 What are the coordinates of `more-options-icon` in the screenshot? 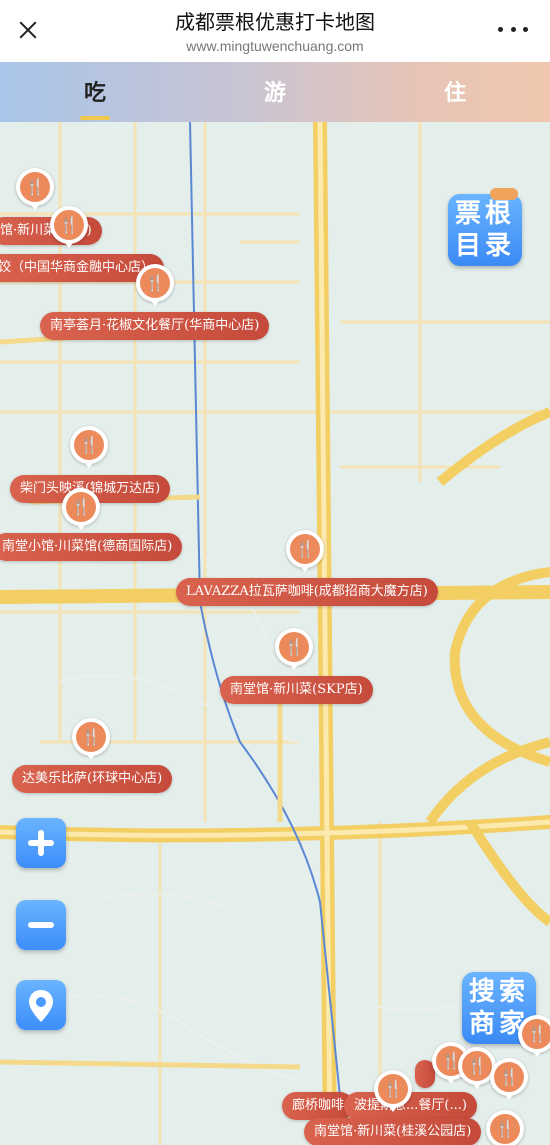 It's located at (513, 30).